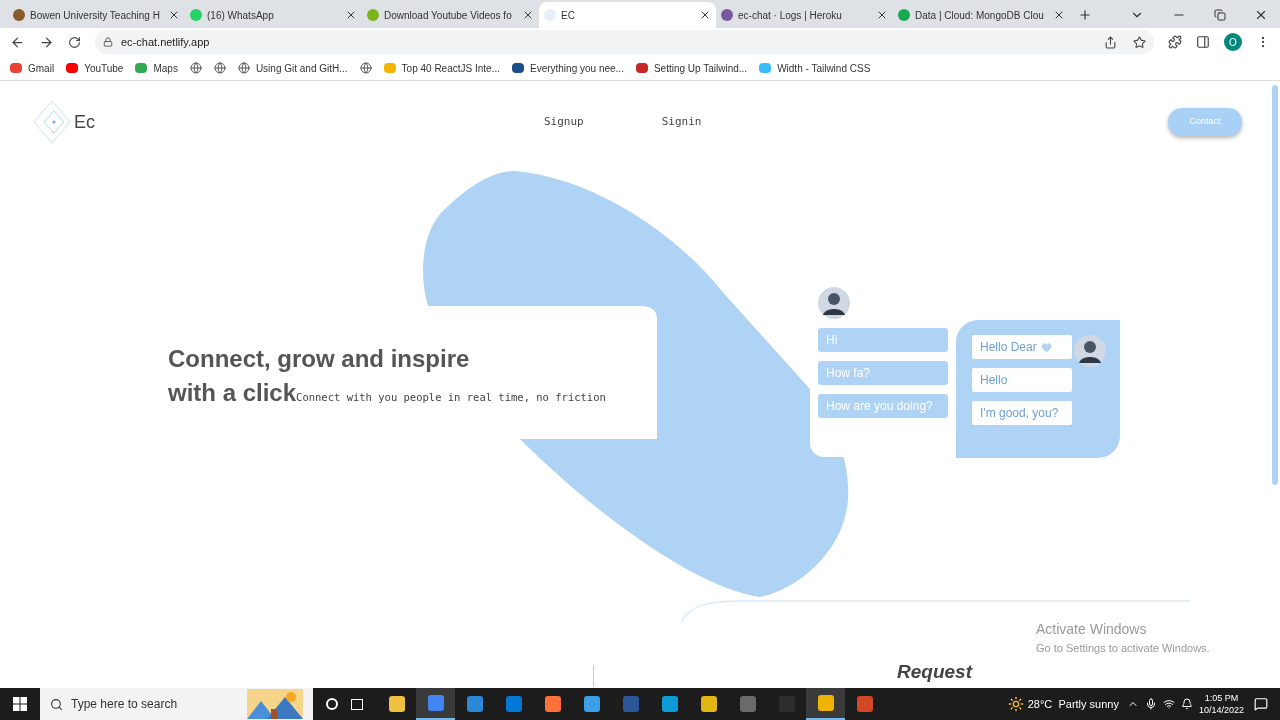  Describe the element at coordinates (166, 42) in the screenshot. I see `url-text: ec-chat.netlify.app` at that location.